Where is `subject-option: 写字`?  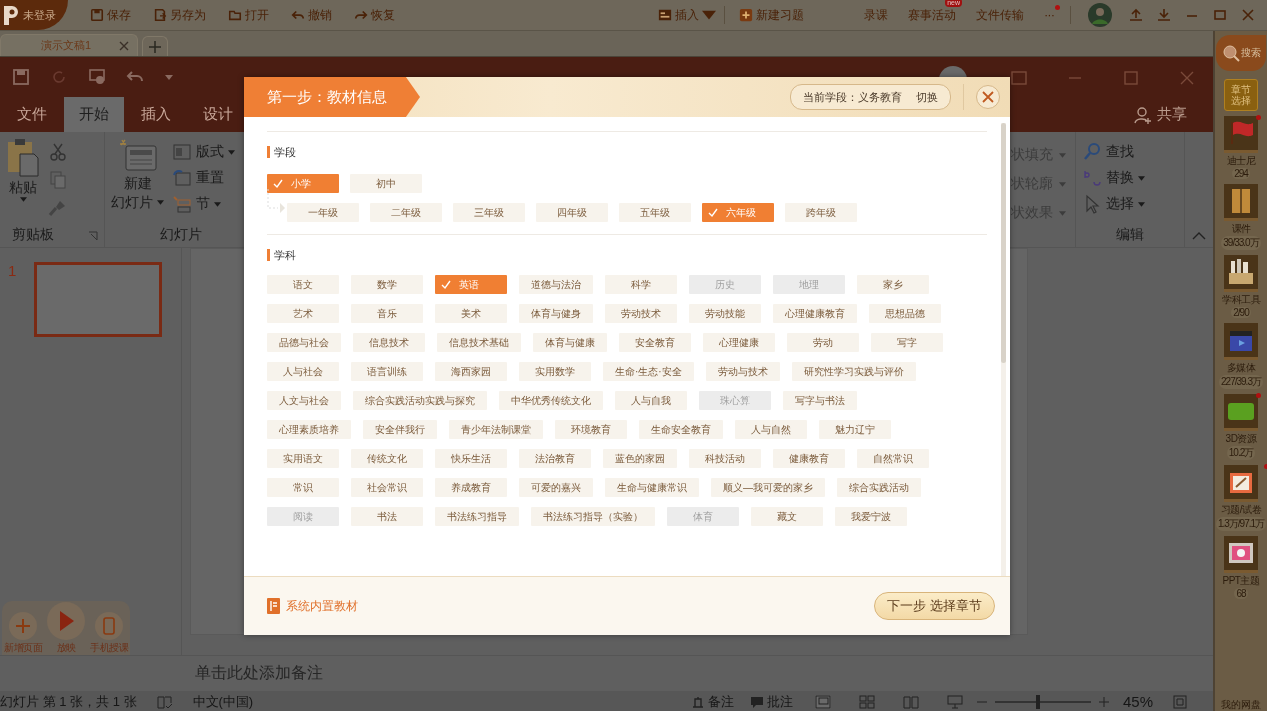 subject-option: 写字 is located at coordinates (907, 342).